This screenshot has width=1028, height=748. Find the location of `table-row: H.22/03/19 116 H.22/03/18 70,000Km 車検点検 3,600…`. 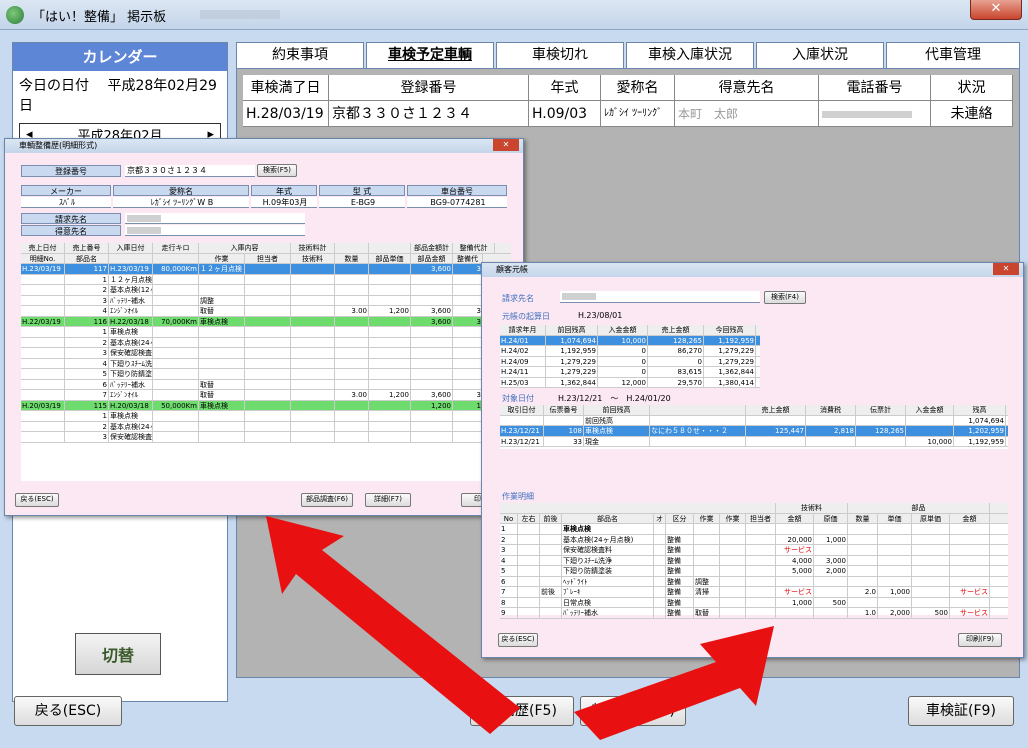

table-row: H.22/03/19 116 H.22/03/18 70,000Km 車検点検 3,600… is located at coordinates (266, 321).